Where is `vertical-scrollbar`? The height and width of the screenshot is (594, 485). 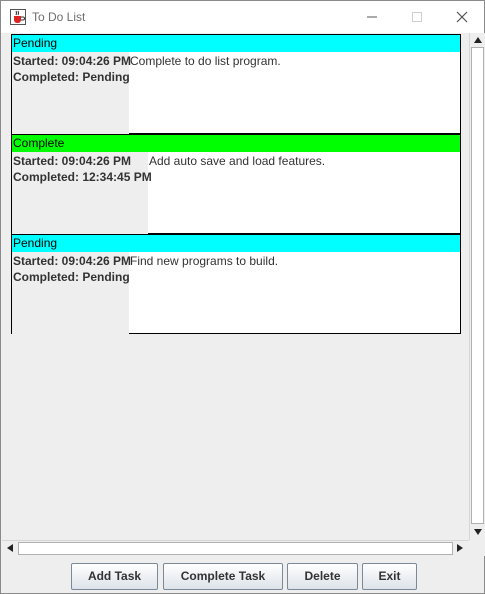
vertical-scrollbar is located at coordinates (477, 286).